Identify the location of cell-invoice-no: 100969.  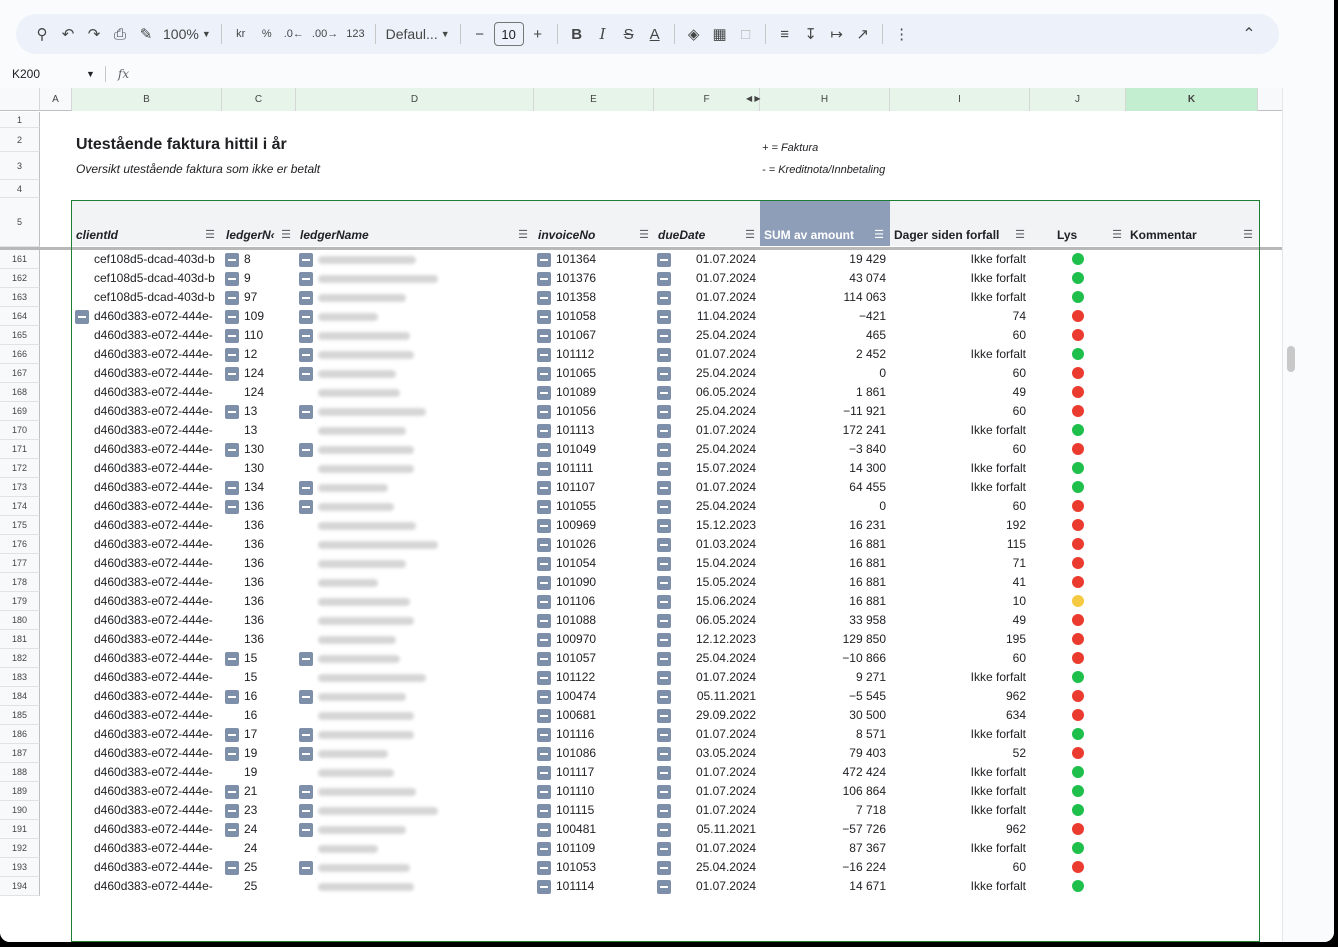
(601, 525).